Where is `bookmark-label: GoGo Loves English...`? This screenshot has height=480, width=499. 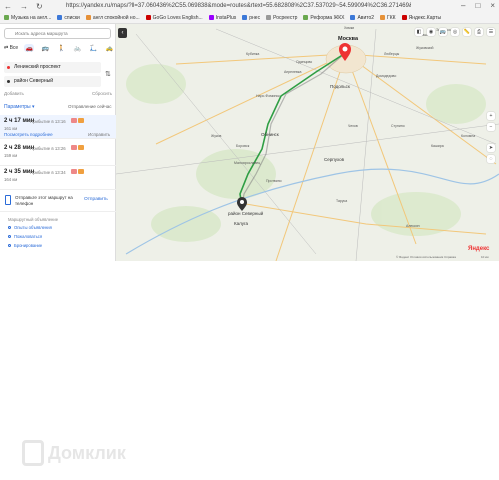
bookmark-label: GoGo Loves English... is located at coordinates (177, 17).